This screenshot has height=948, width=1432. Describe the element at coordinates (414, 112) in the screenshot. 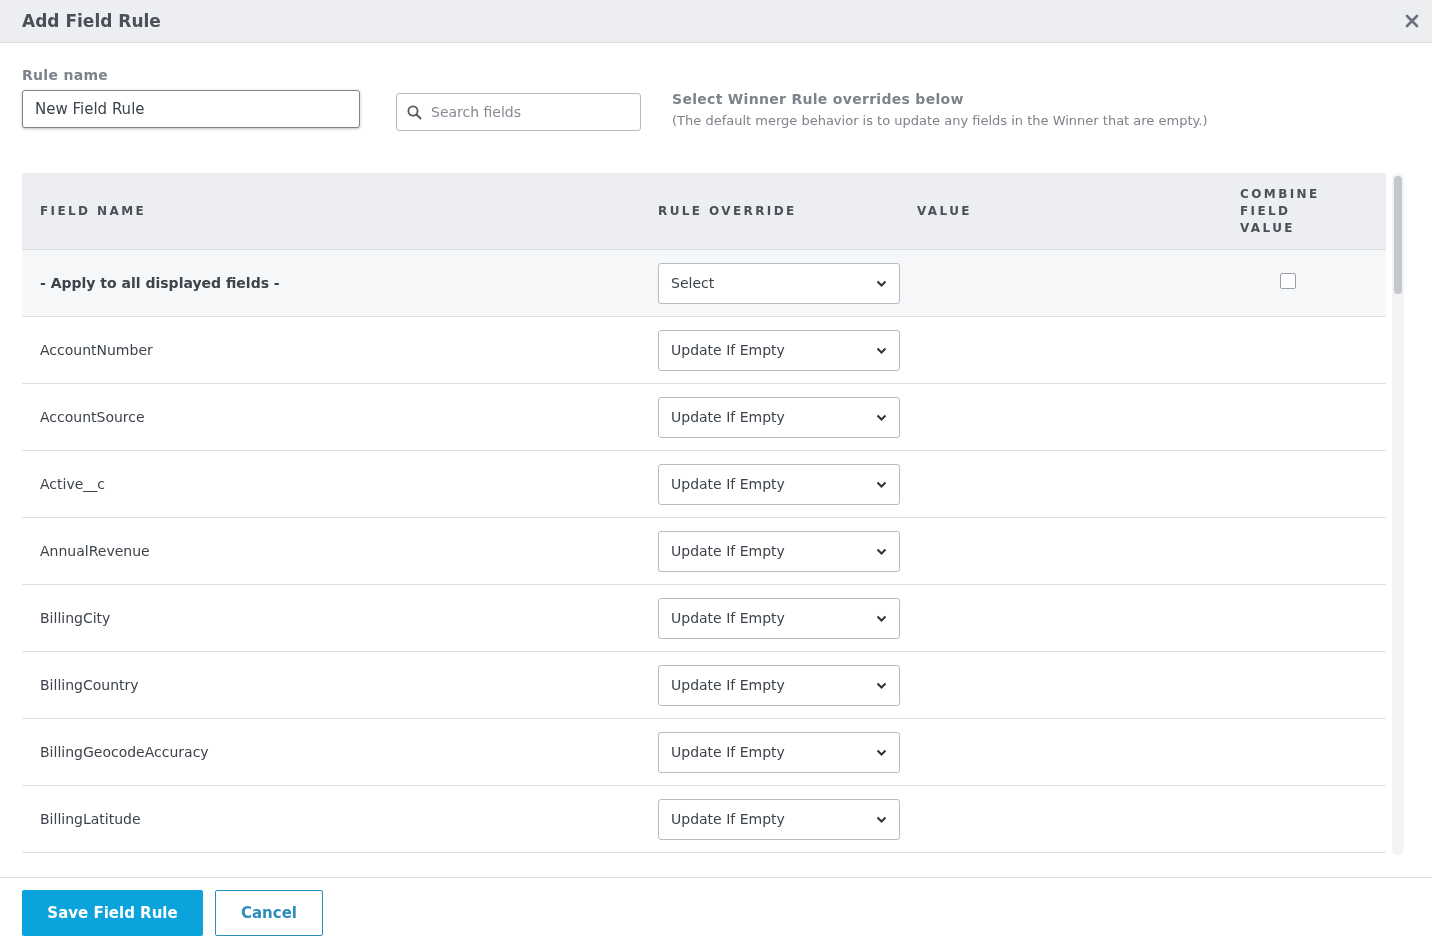

I see `search-icon` at that location.